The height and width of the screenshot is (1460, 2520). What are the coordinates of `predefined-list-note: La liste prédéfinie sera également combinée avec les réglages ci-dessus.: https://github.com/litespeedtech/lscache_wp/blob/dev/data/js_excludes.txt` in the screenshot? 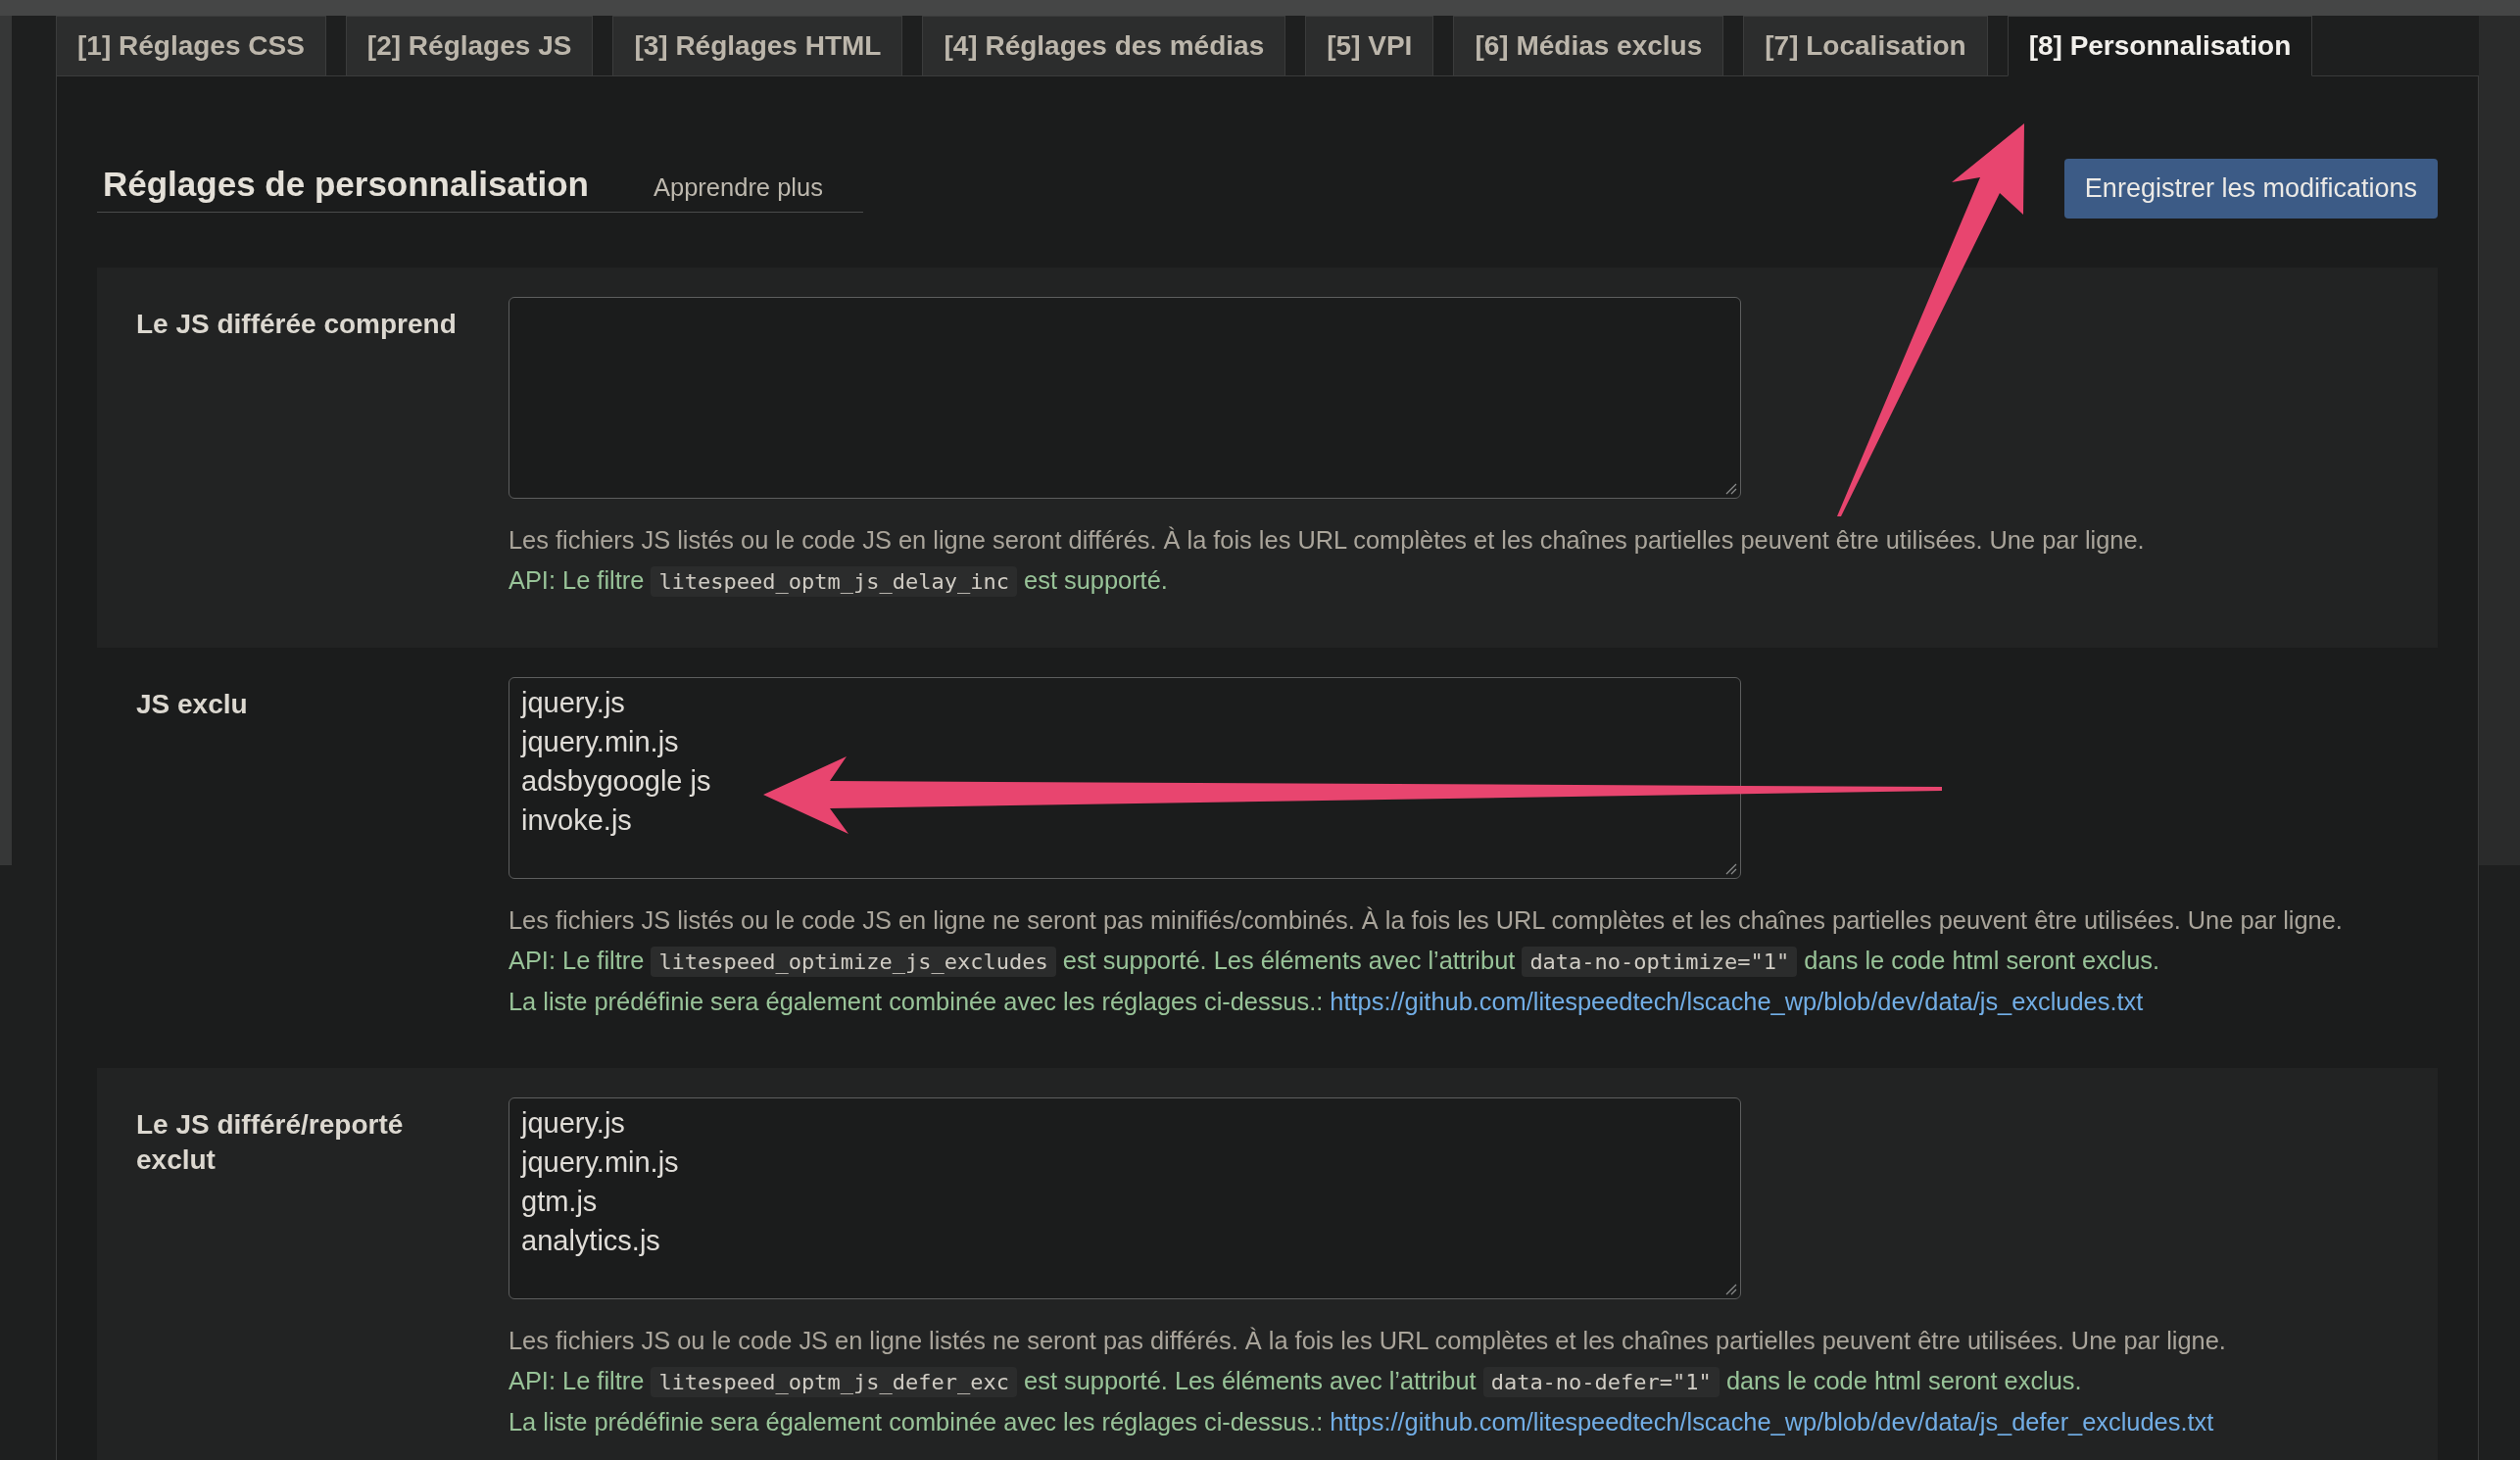 It's located at (1327, 1002).